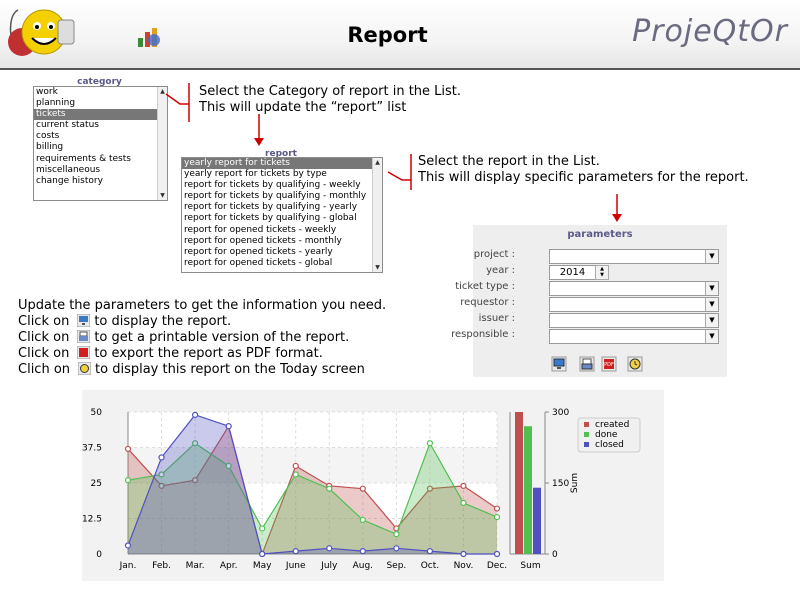 This screenshot has width=800, height=600. Describe the element at coordinates (95, 181) in the screenshot. I see `category-list-item: change history` at that location.